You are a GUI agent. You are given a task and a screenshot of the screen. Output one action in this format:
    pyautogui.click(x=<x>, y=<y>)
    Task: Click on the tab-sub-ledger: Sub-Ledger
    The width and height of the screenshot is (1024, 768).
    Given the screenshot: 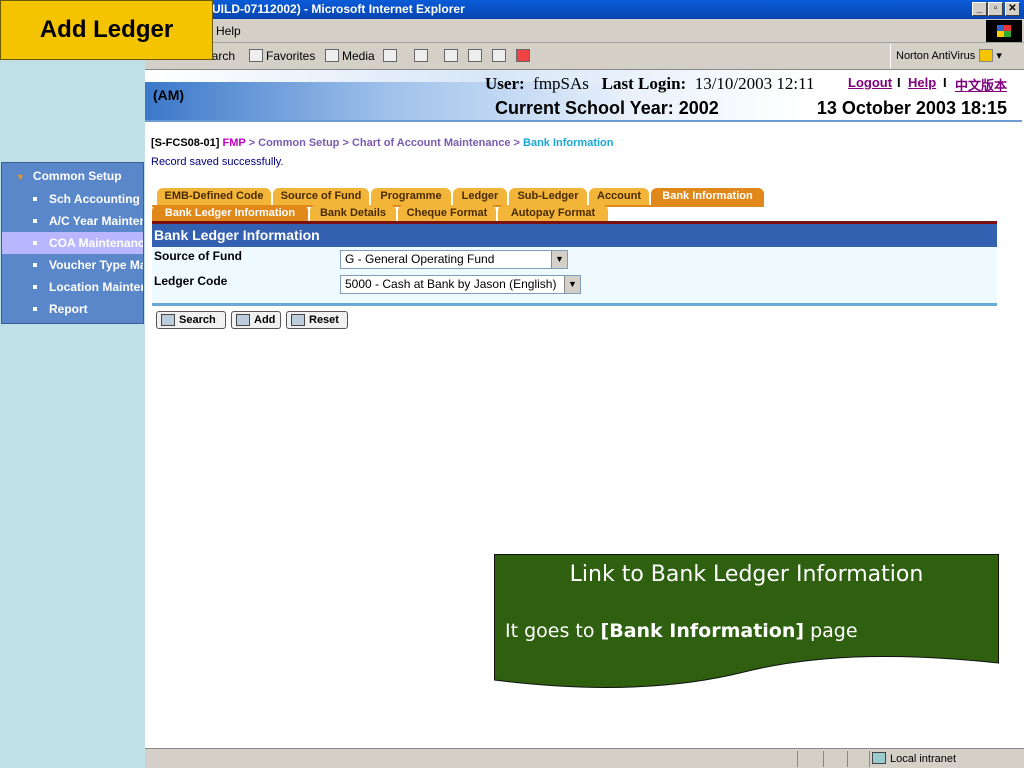 What is the action you would take?
    pyautogui.click(x=548, y=196)
    